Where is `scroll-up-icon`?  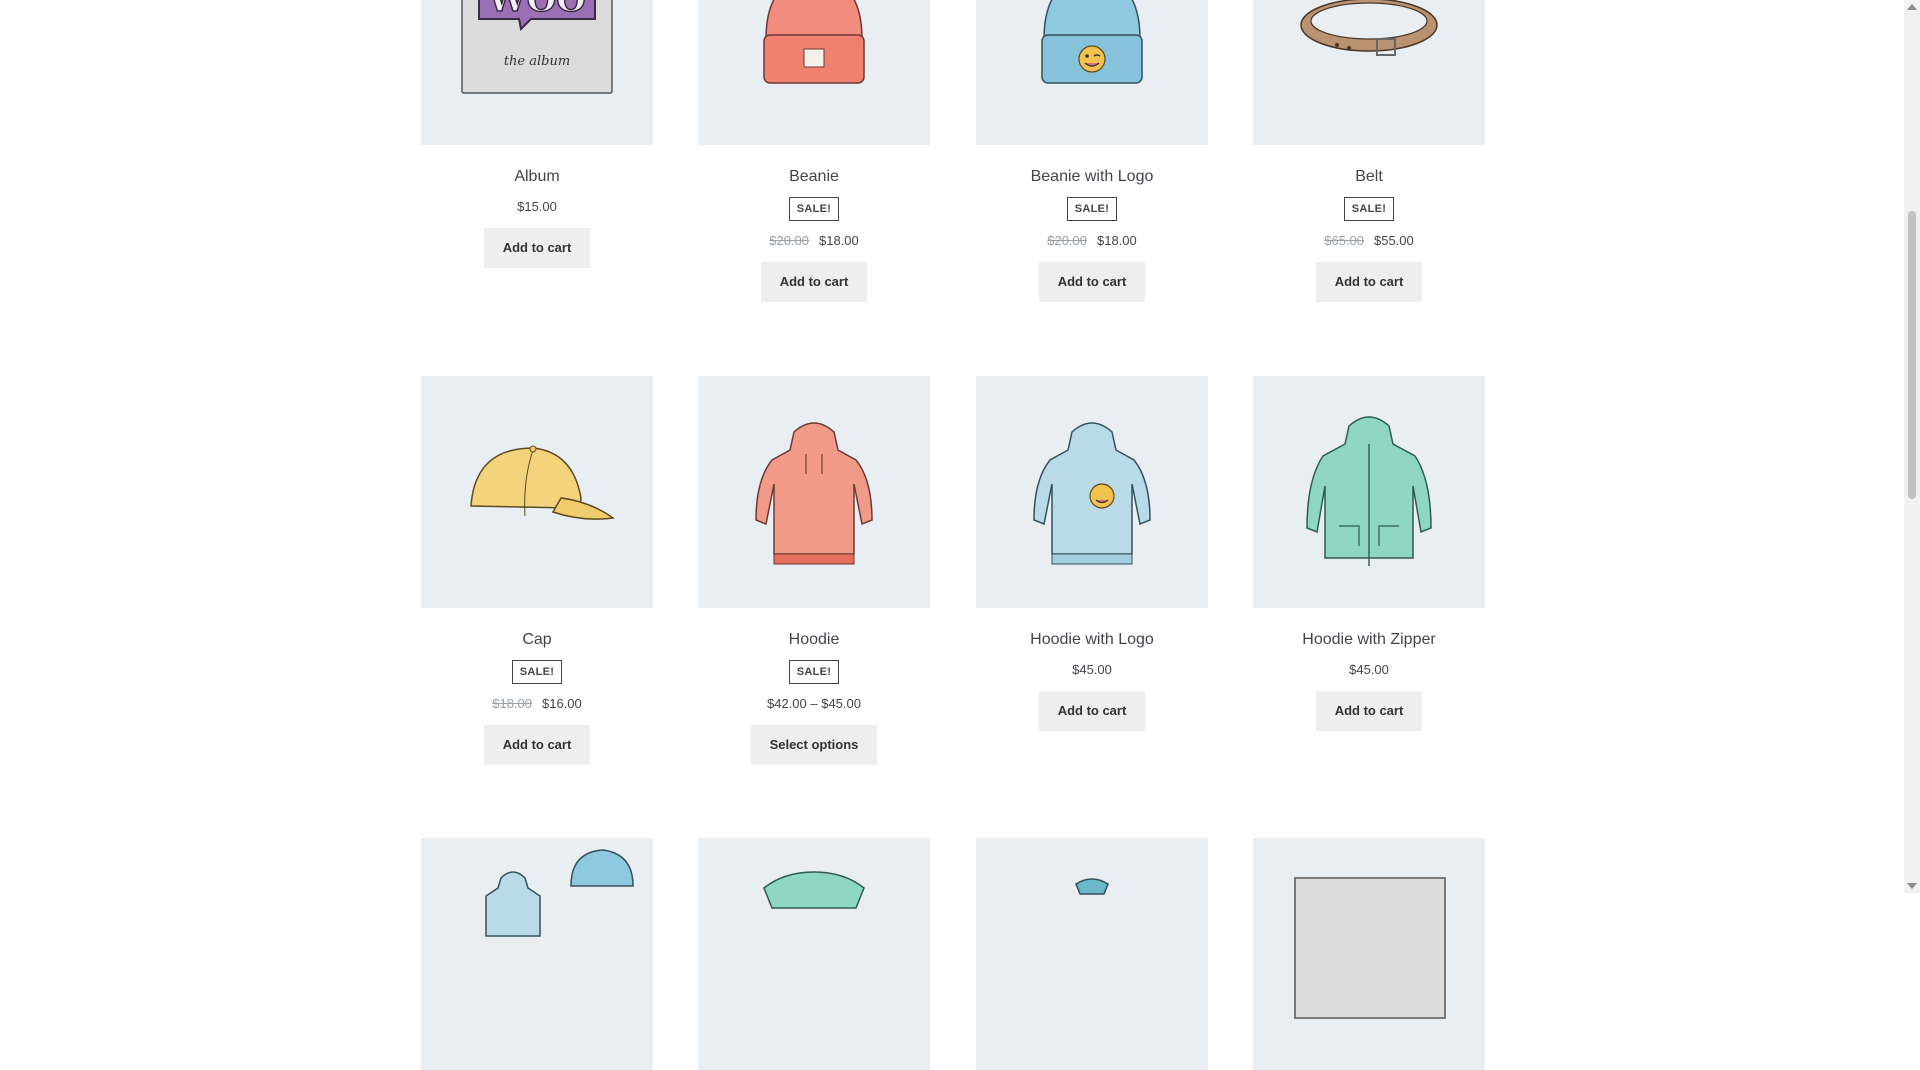
scroll-up-icon is located at coordinates (1912, 7).